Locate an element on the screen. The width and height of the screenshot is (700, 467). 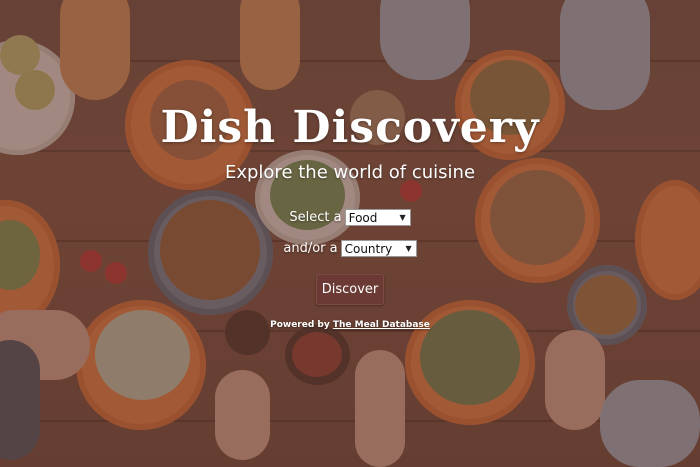
meal-database-link: The Meal Database is located at coordinates (381, 325).